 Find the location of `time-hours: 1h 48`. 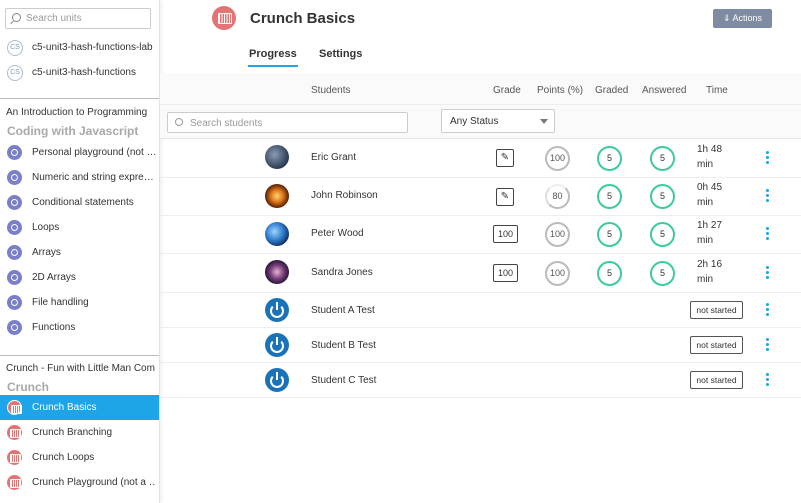

time-hours: 1h 48 is located at coordinates (710, 149).